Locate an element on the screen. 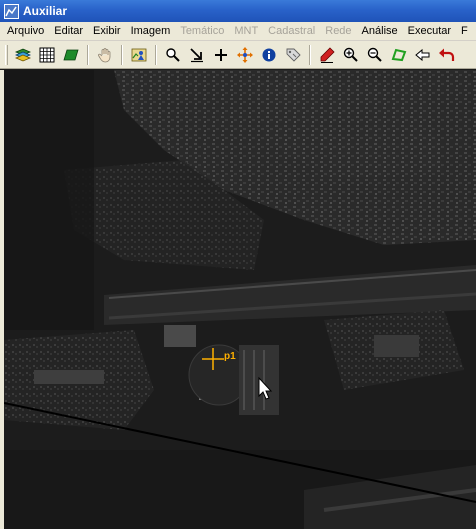  pencil-icon is located at coordinates (327, 54).